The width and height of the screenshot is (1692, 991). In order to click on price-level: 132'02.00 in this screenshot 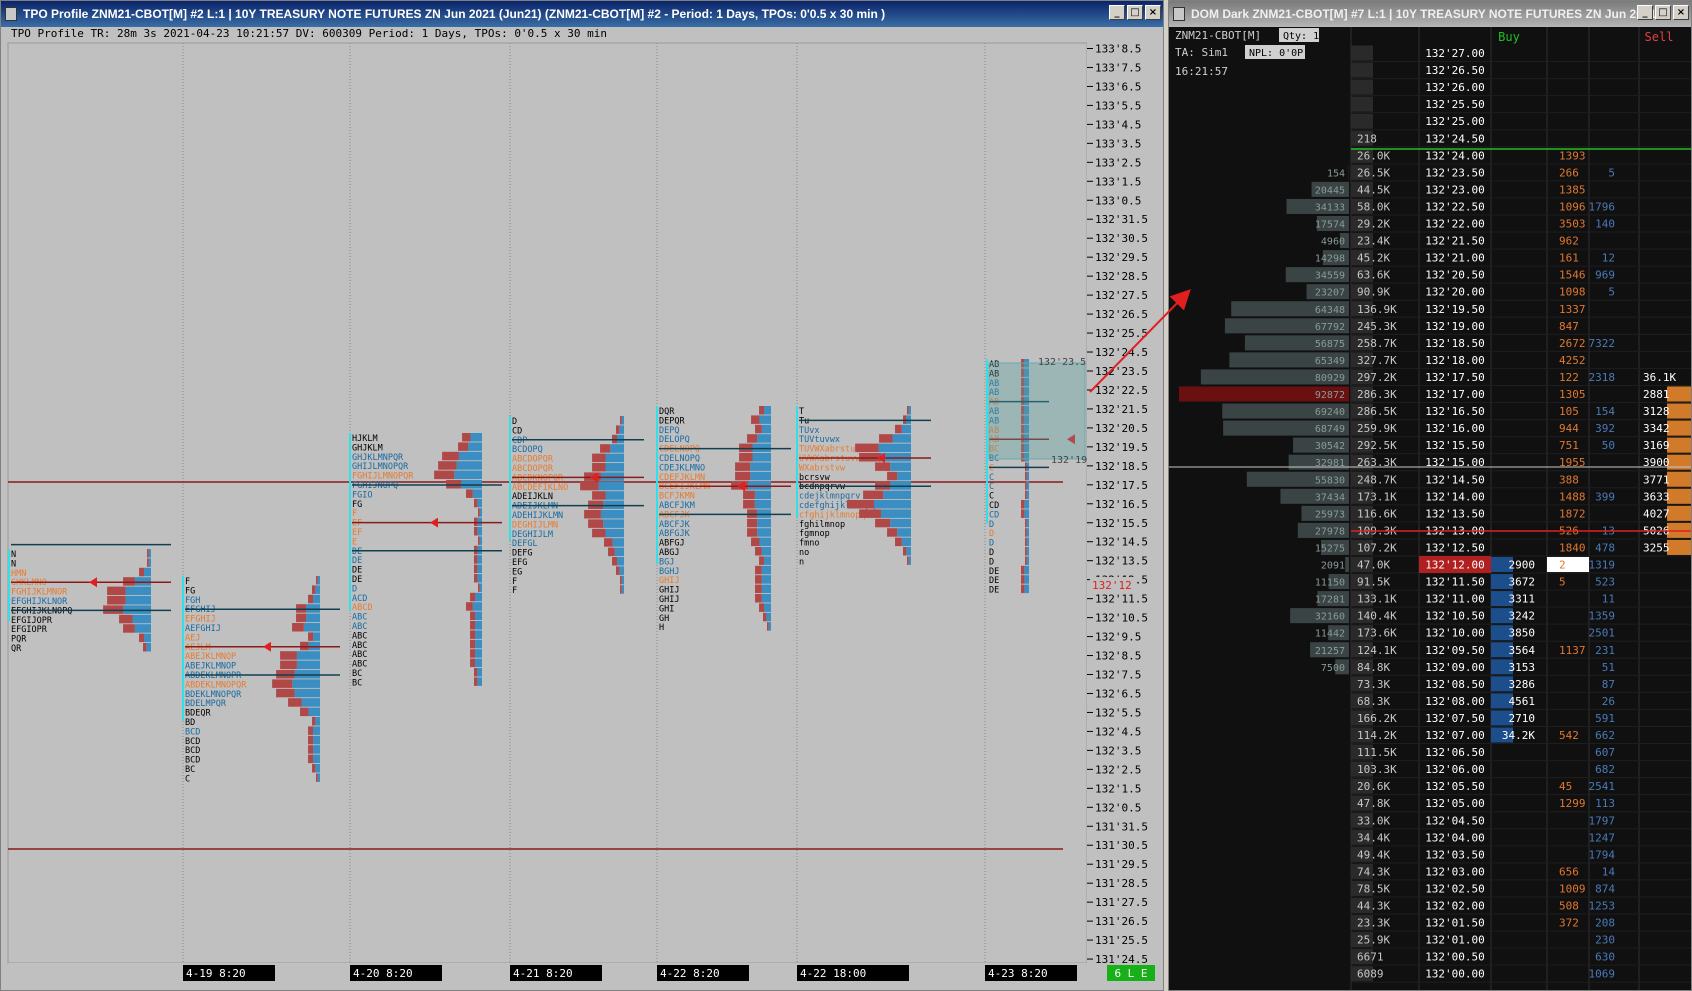, I will do `click(1455, 906)`.